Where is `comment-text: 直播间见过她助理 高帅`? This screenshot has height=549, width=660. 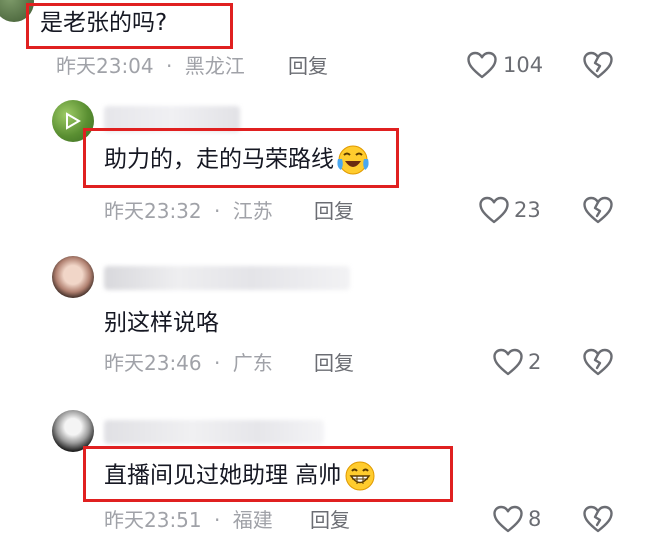 comment-text: 直播间见过她助理 高帅 is located at coordinates (240, 476).